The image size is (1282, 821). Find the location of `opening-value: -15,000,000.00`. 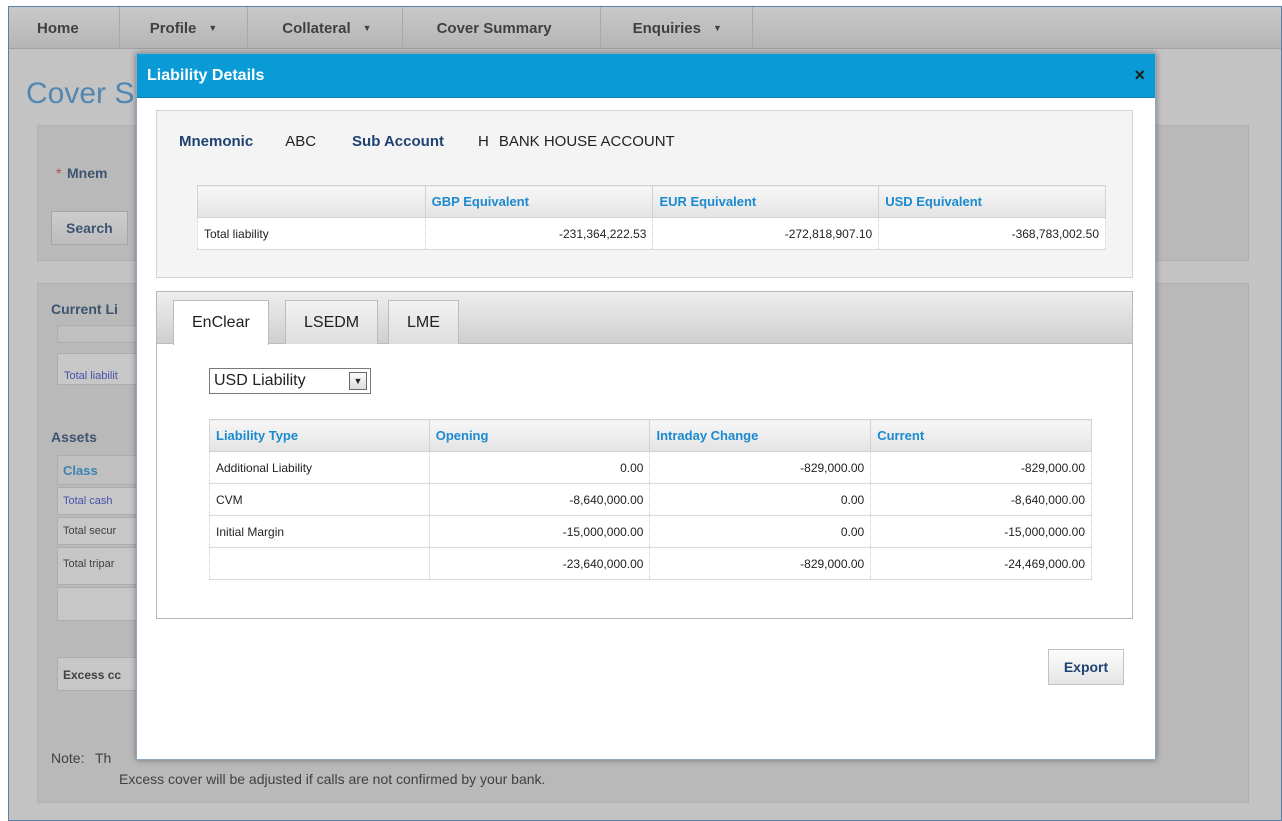

opening-value: -15,000,000.00 is located at coordinates (539, 531).